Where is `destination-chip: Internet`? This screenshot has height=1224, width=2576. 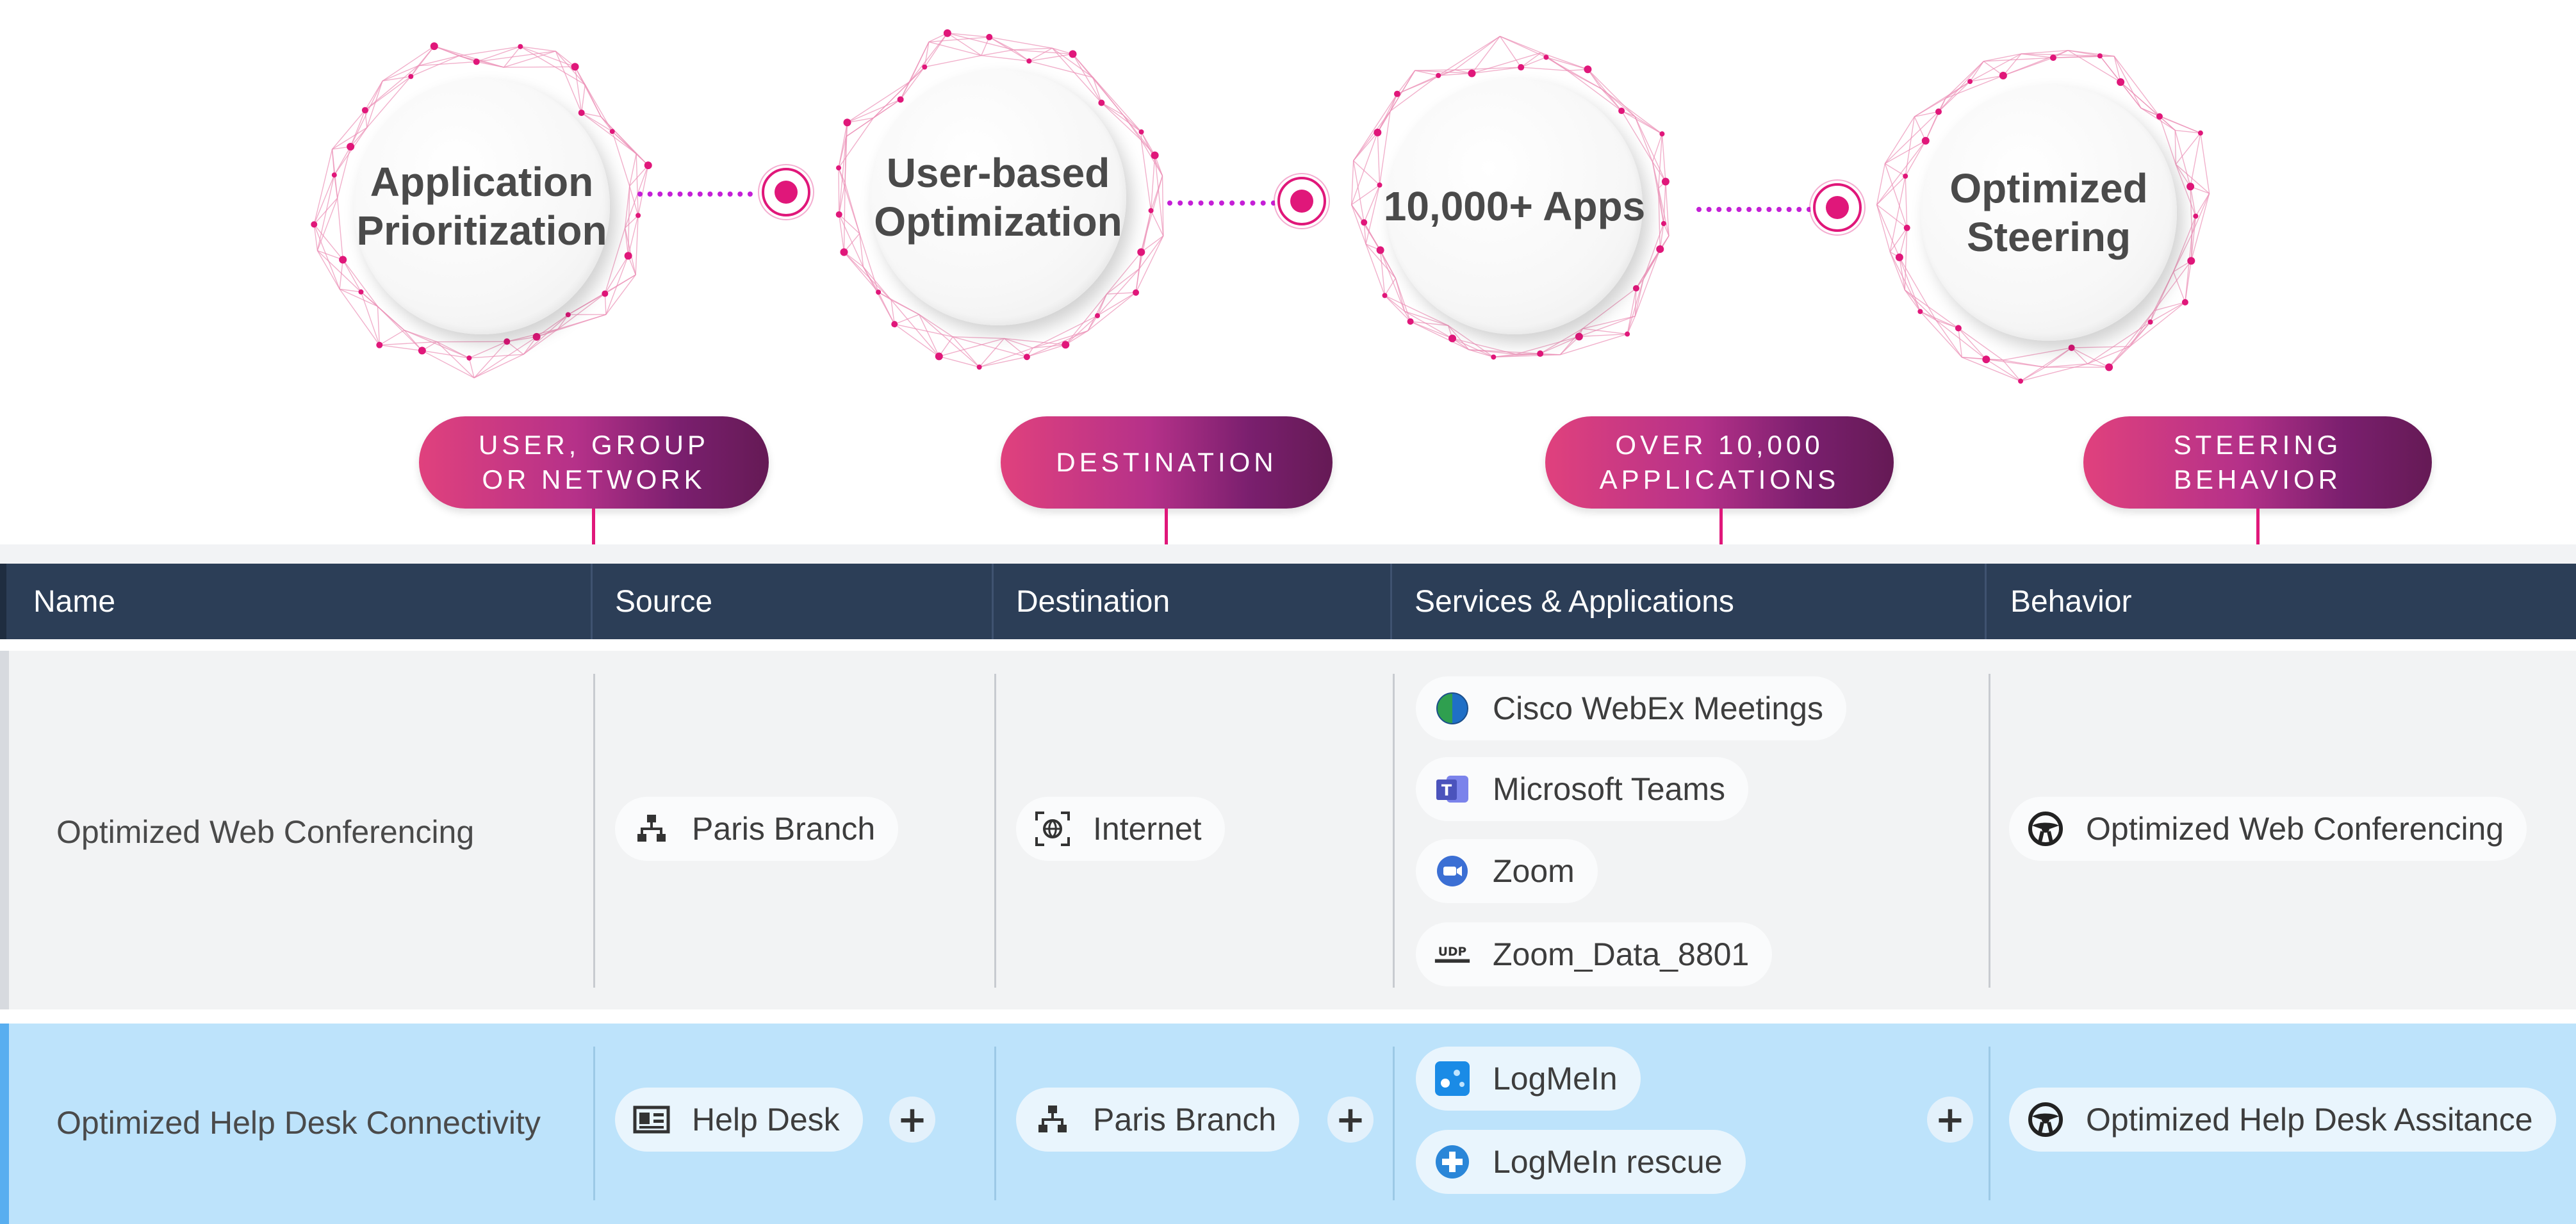 destination-chip: Internet is located at coordinates (1120, 829).